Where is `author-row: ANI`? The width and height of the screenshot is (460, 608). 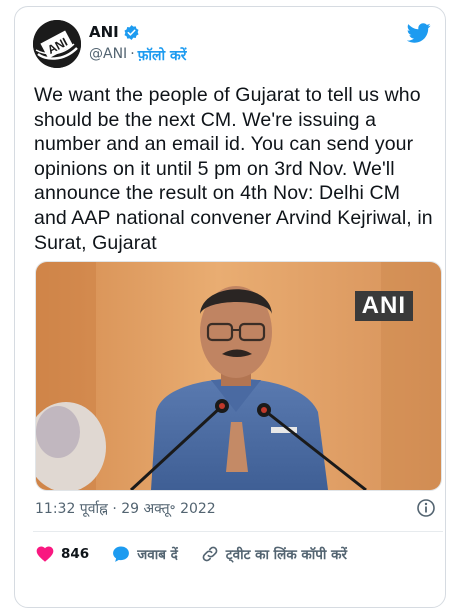
author-row: ANI is located at coordinates (114, 32).